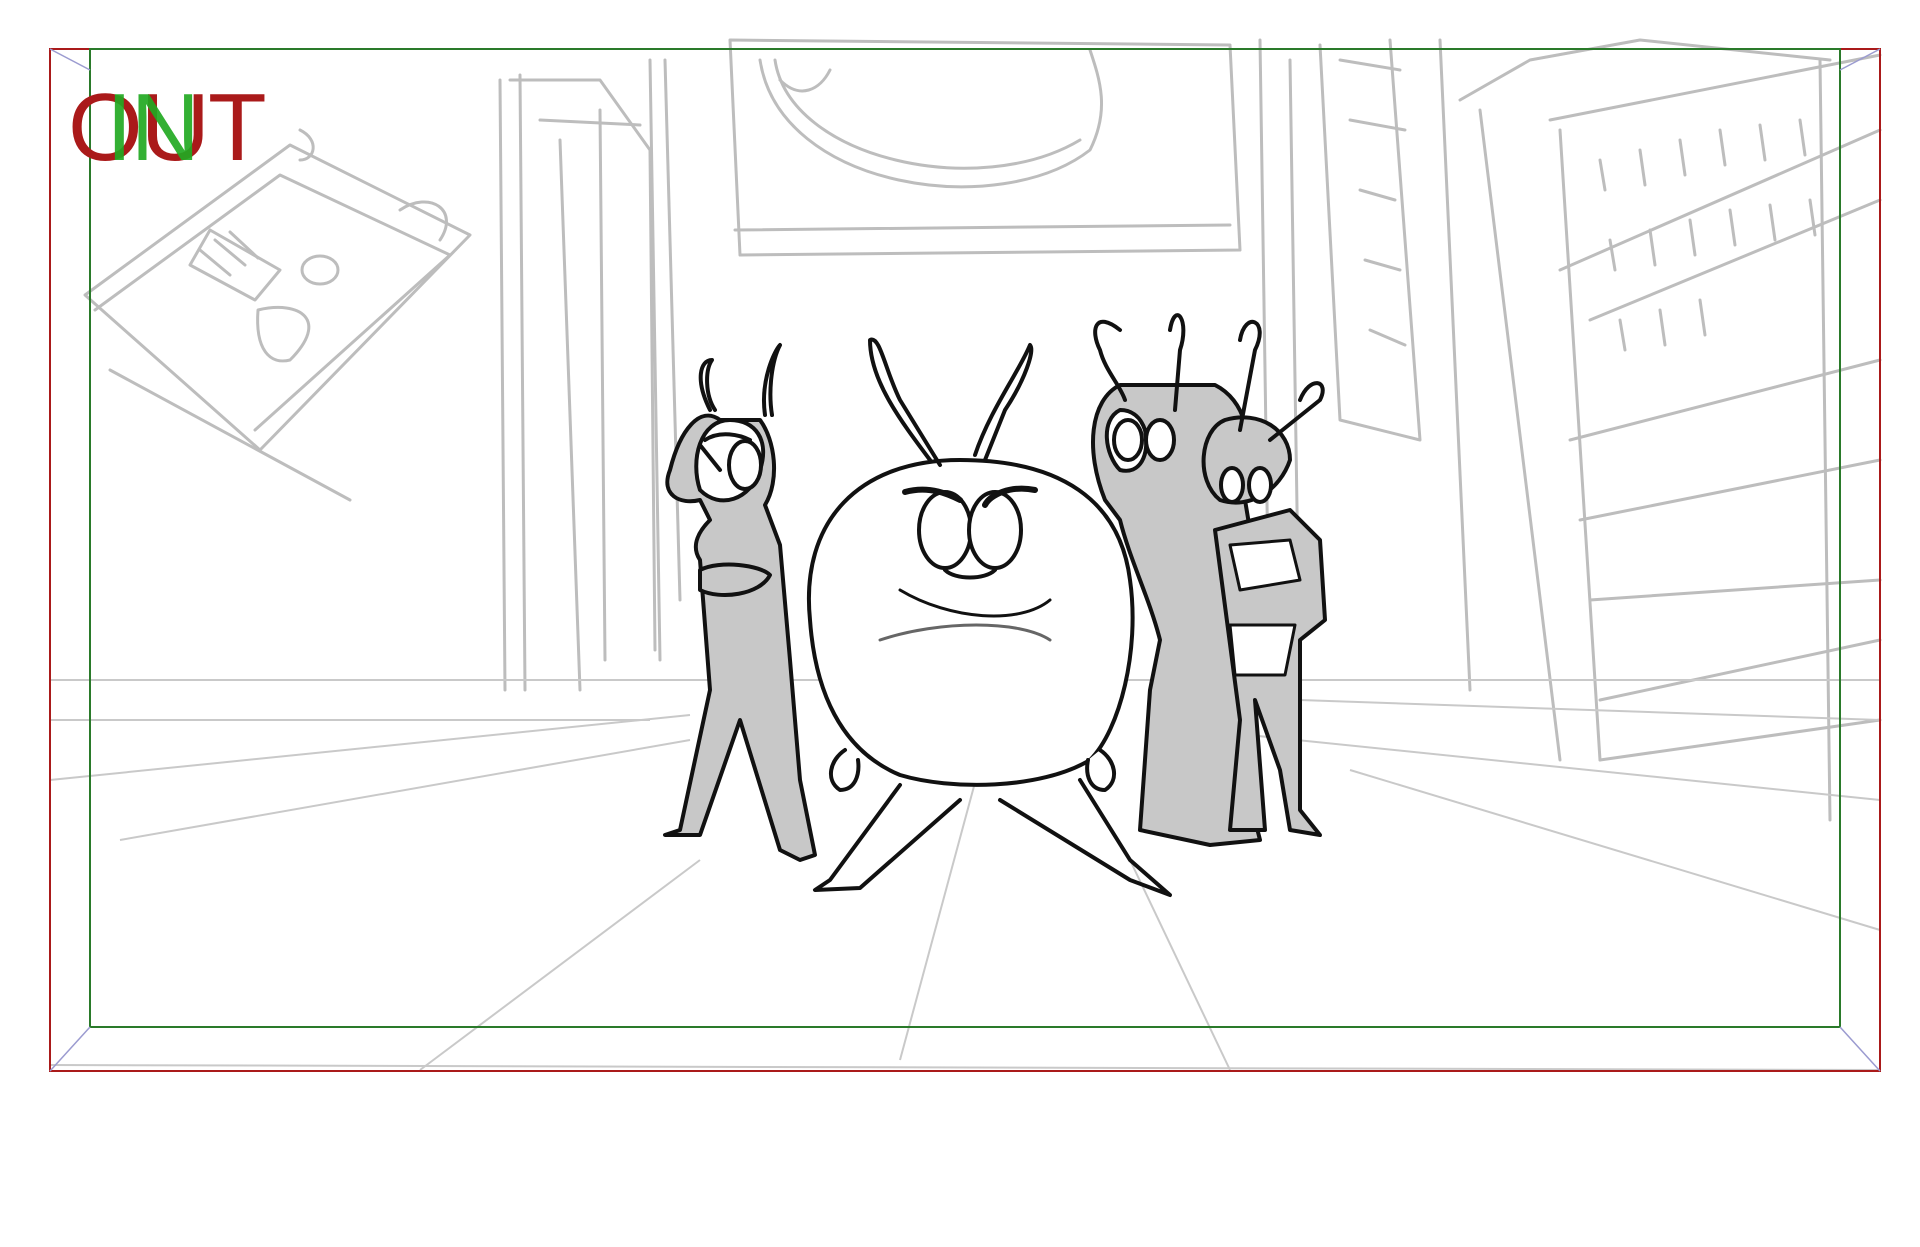  What do you see at coordinates (153, 127) in the screenshot?
I see `in-frame-label: IN` at bounding box center [153, 127].